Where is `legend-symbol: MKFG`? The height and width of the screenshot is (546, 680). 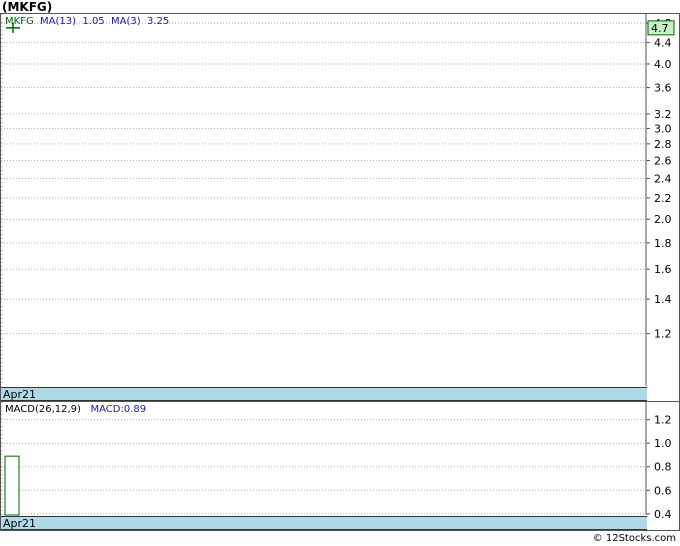
legend-symbol: MKFG is located at coordinates (19, 21).